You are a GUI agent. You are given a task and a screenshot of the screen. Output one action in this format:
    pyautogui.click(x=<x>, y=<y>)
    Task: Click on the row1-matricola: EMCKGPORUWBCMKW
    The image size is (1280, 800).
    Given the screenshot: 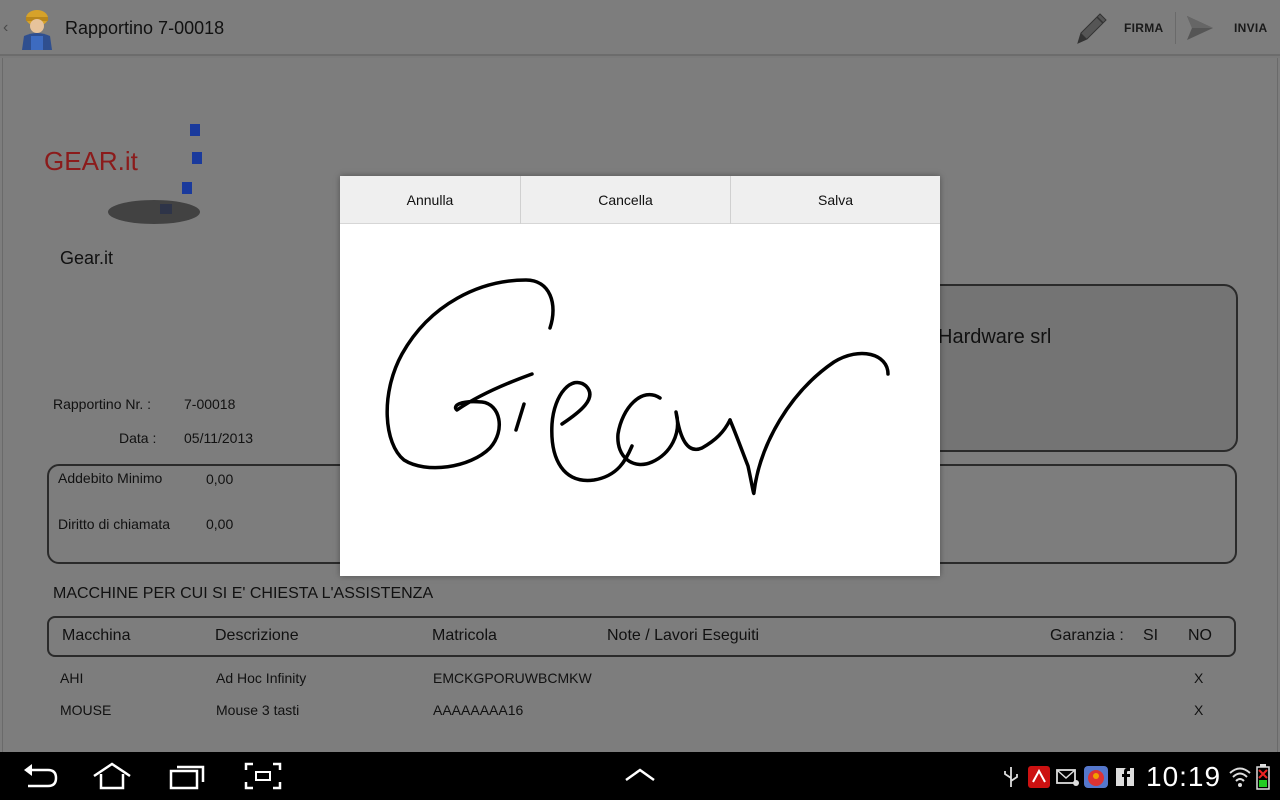 What is the action you would take?
    pyautogui.click(x=512, y=678)
    